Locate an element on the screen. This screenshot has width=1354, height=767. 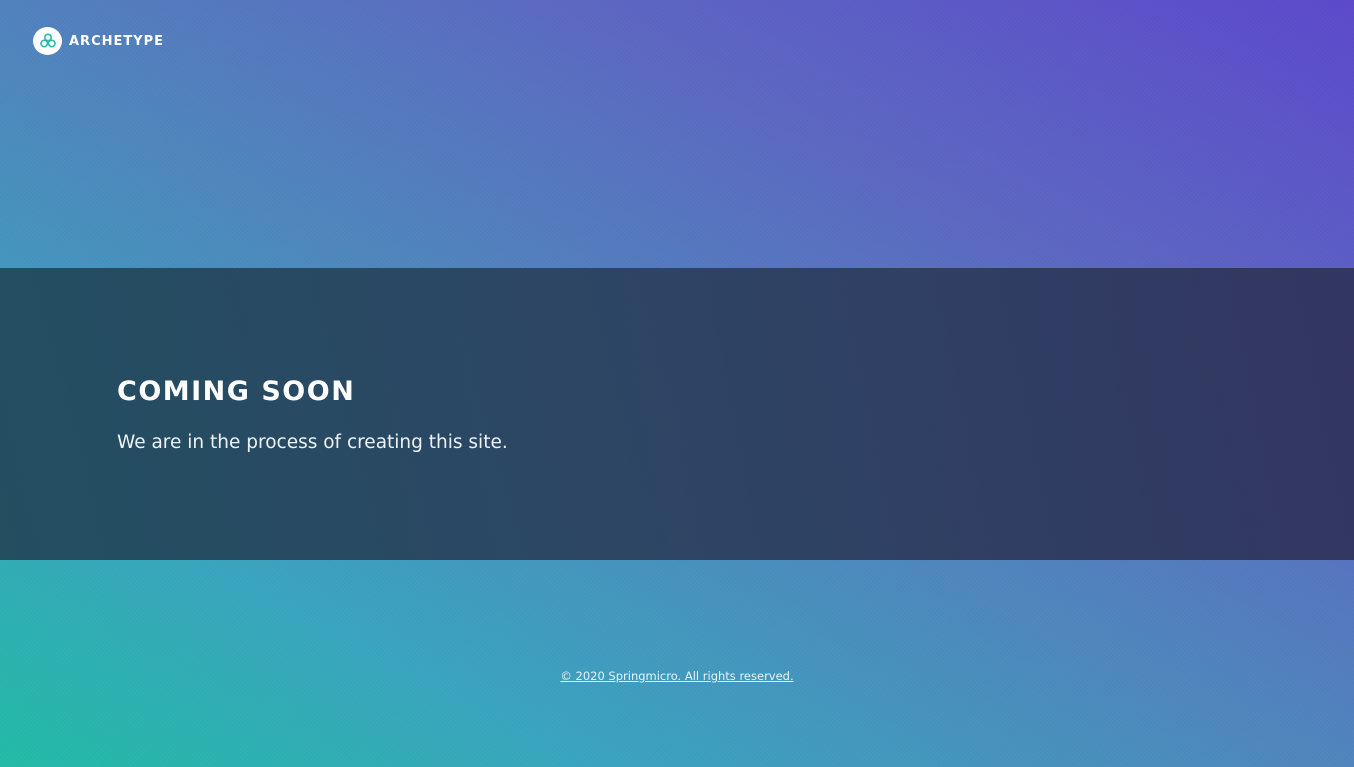
brand-home-link: ARCHETYPE is located at coordinates (98, 41).